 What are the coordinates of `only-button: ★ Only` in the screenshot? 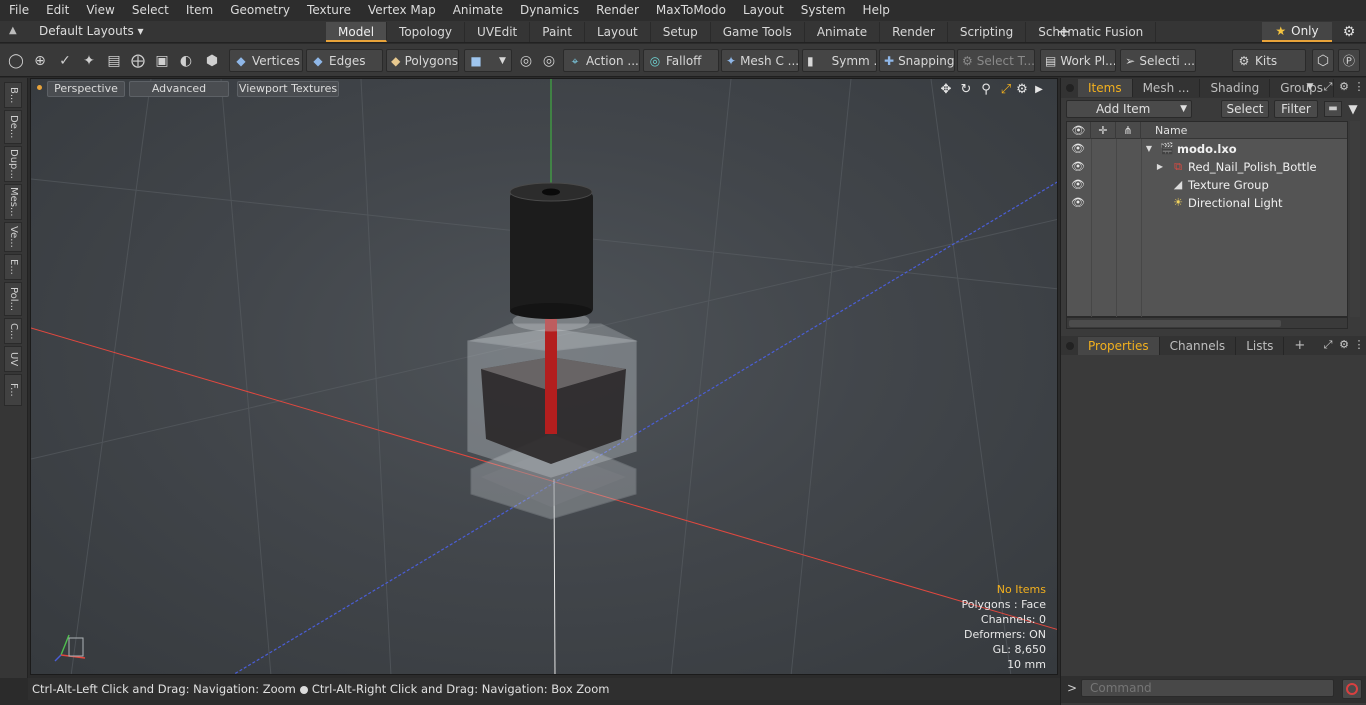 It's located at (1297, 32).